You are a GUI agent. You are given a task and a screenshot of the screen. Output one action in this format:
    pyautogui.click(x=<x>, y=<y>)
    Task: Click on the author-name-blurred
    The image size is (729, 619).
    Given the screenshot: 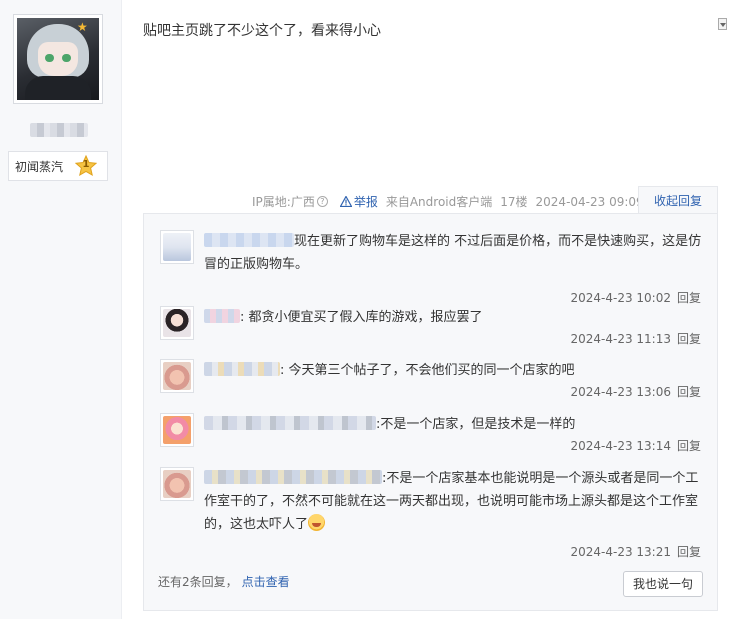 What is the action you would take?
    pyautogui.click(x=59, y=130)
    